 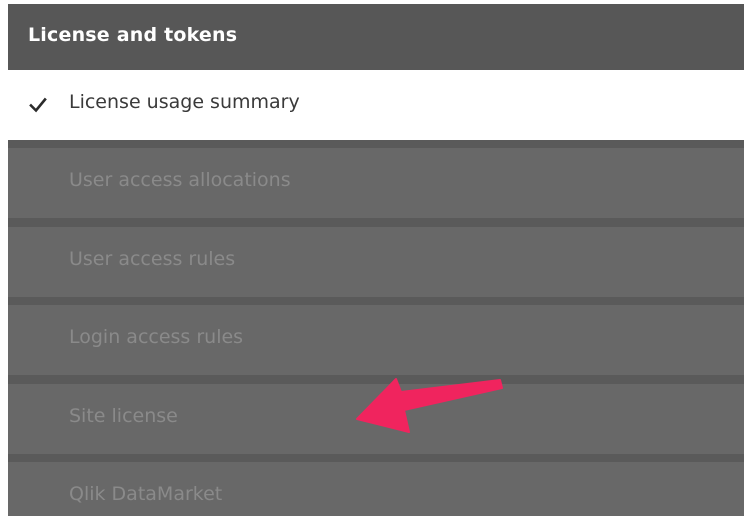 I want to click on nav-item-label: Qlik DataMarket, so click(x=146, y=494).